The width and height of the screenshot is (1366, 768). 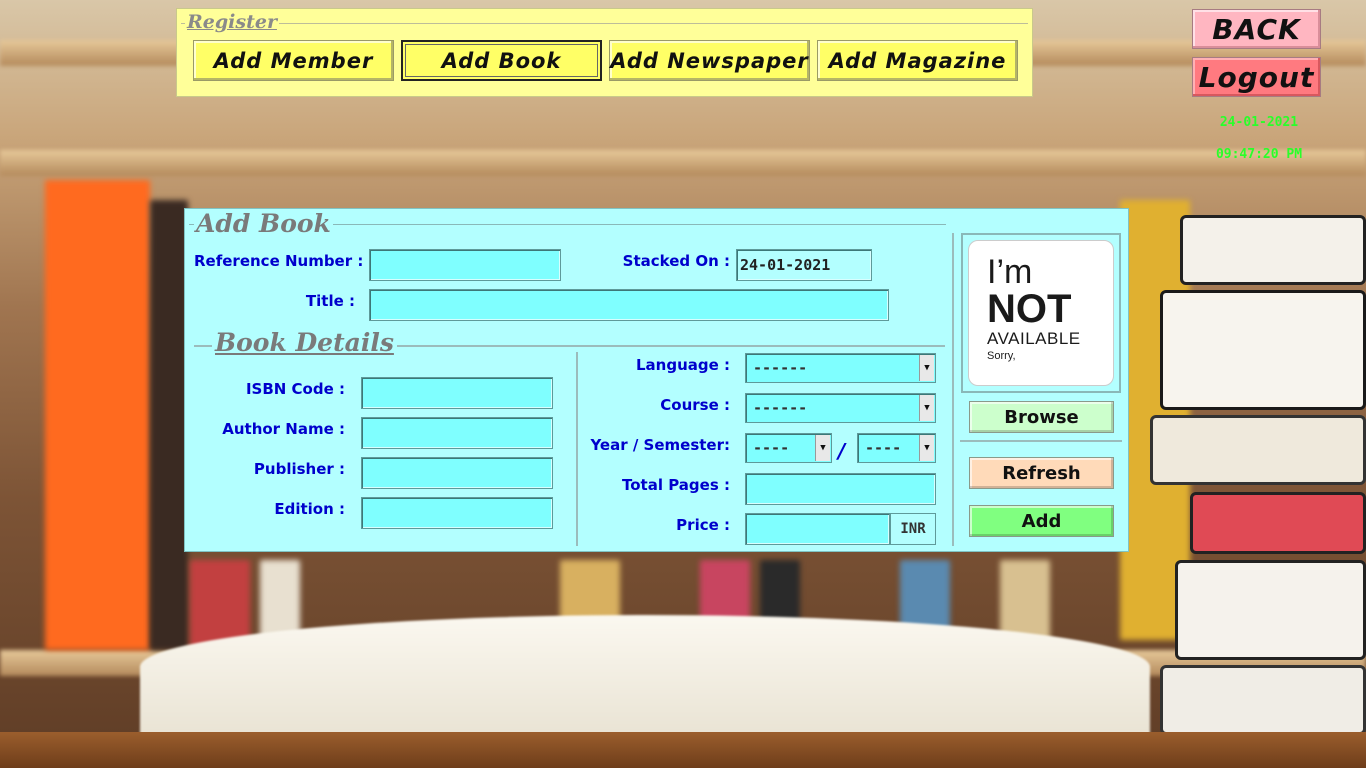 What do you see at coordinates (457, 433) in the screenshot?
I see `author-name-input` at bounding box center [457, 433].